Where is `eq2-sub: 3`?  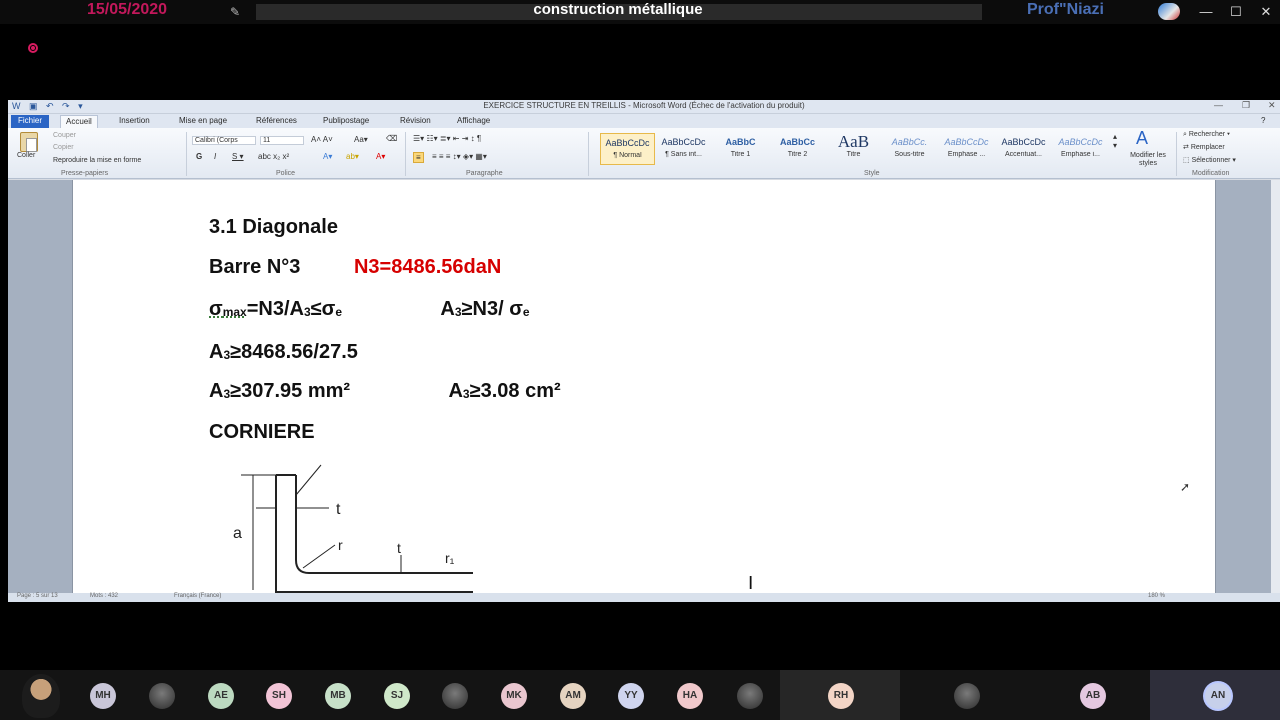
eq2-sub: 3 is located at coordinates (458, 312).